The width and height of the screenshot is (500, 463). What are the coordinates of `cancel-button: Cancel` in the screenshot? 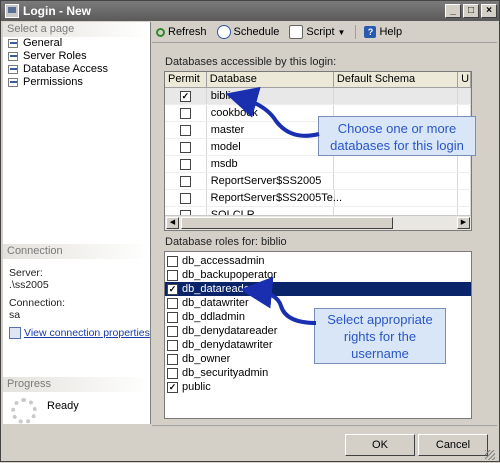 It's located at (453, 445).